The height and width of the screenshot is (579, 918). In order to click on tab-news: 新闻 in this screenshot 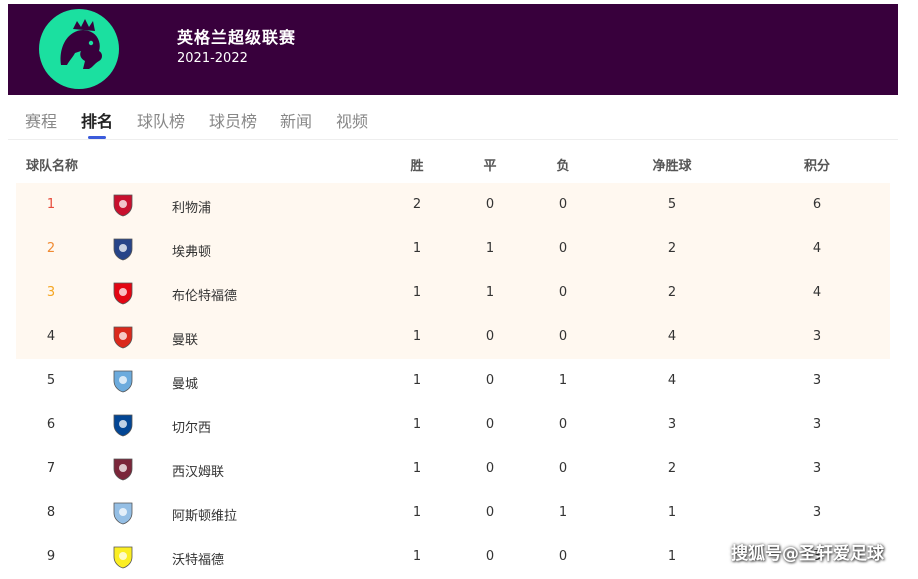, I will do `click(296, 120)`.